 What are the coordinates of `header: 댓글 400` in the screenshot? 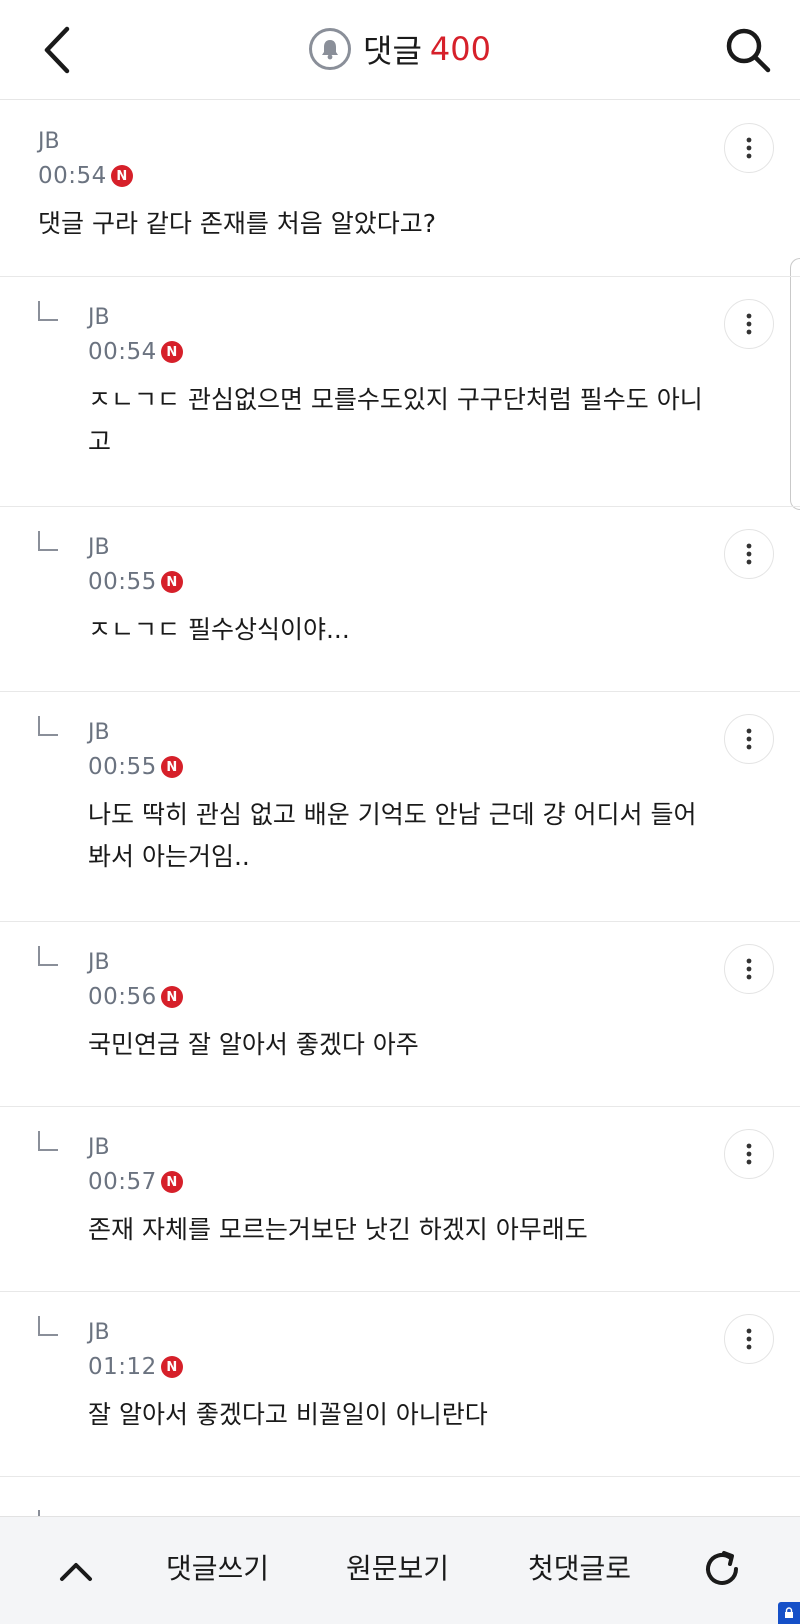 It's located at (400, 50).